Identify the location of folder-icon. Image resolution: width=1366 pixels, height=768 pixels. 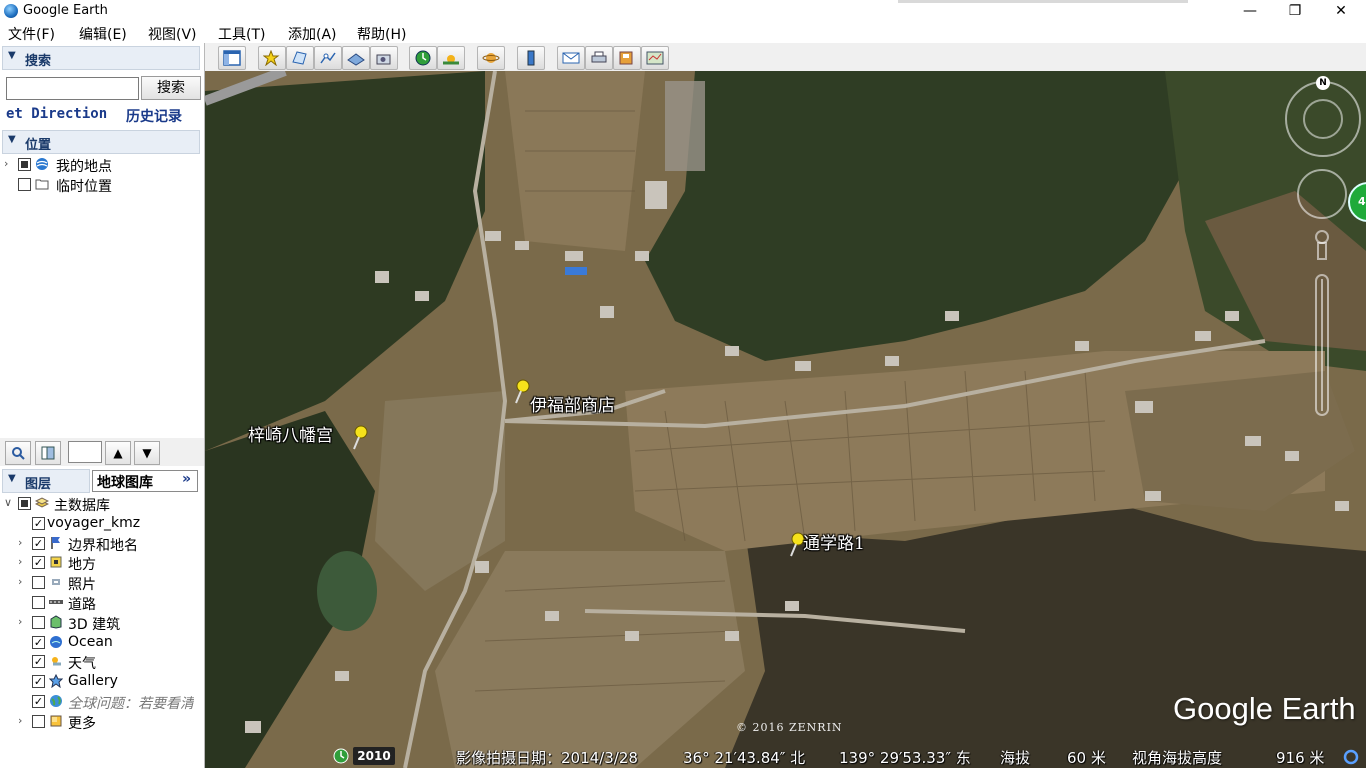
(42, 184).